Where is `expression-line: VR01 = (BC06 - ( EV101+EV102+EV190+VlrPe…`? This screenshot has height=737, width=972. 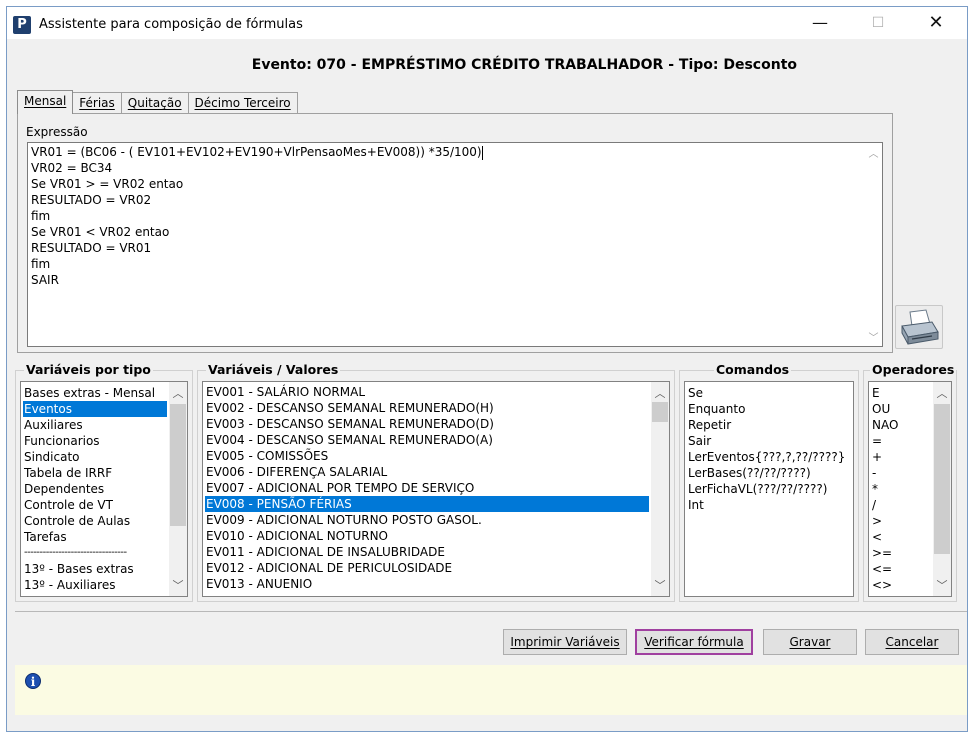 expression-line: VR01 = (BC06 - ( EV101+EV102+EV190+VlrPe… is located at coordinates (257, 152).